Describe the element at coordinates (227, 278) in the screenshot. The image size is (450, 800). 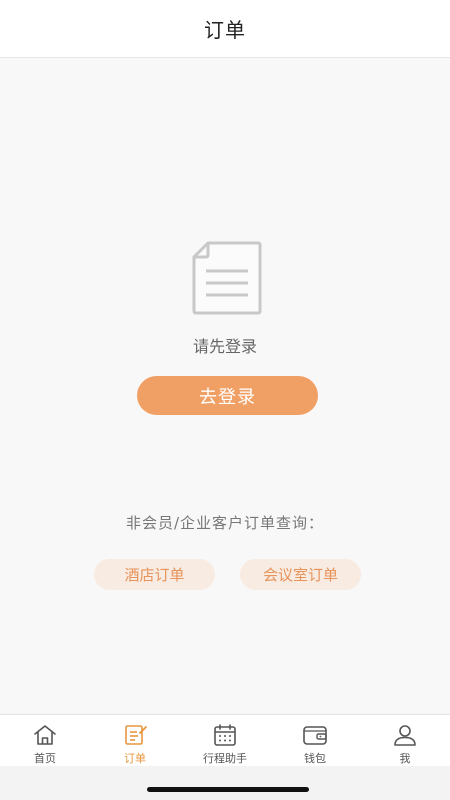
I see `document-icon` at that location.